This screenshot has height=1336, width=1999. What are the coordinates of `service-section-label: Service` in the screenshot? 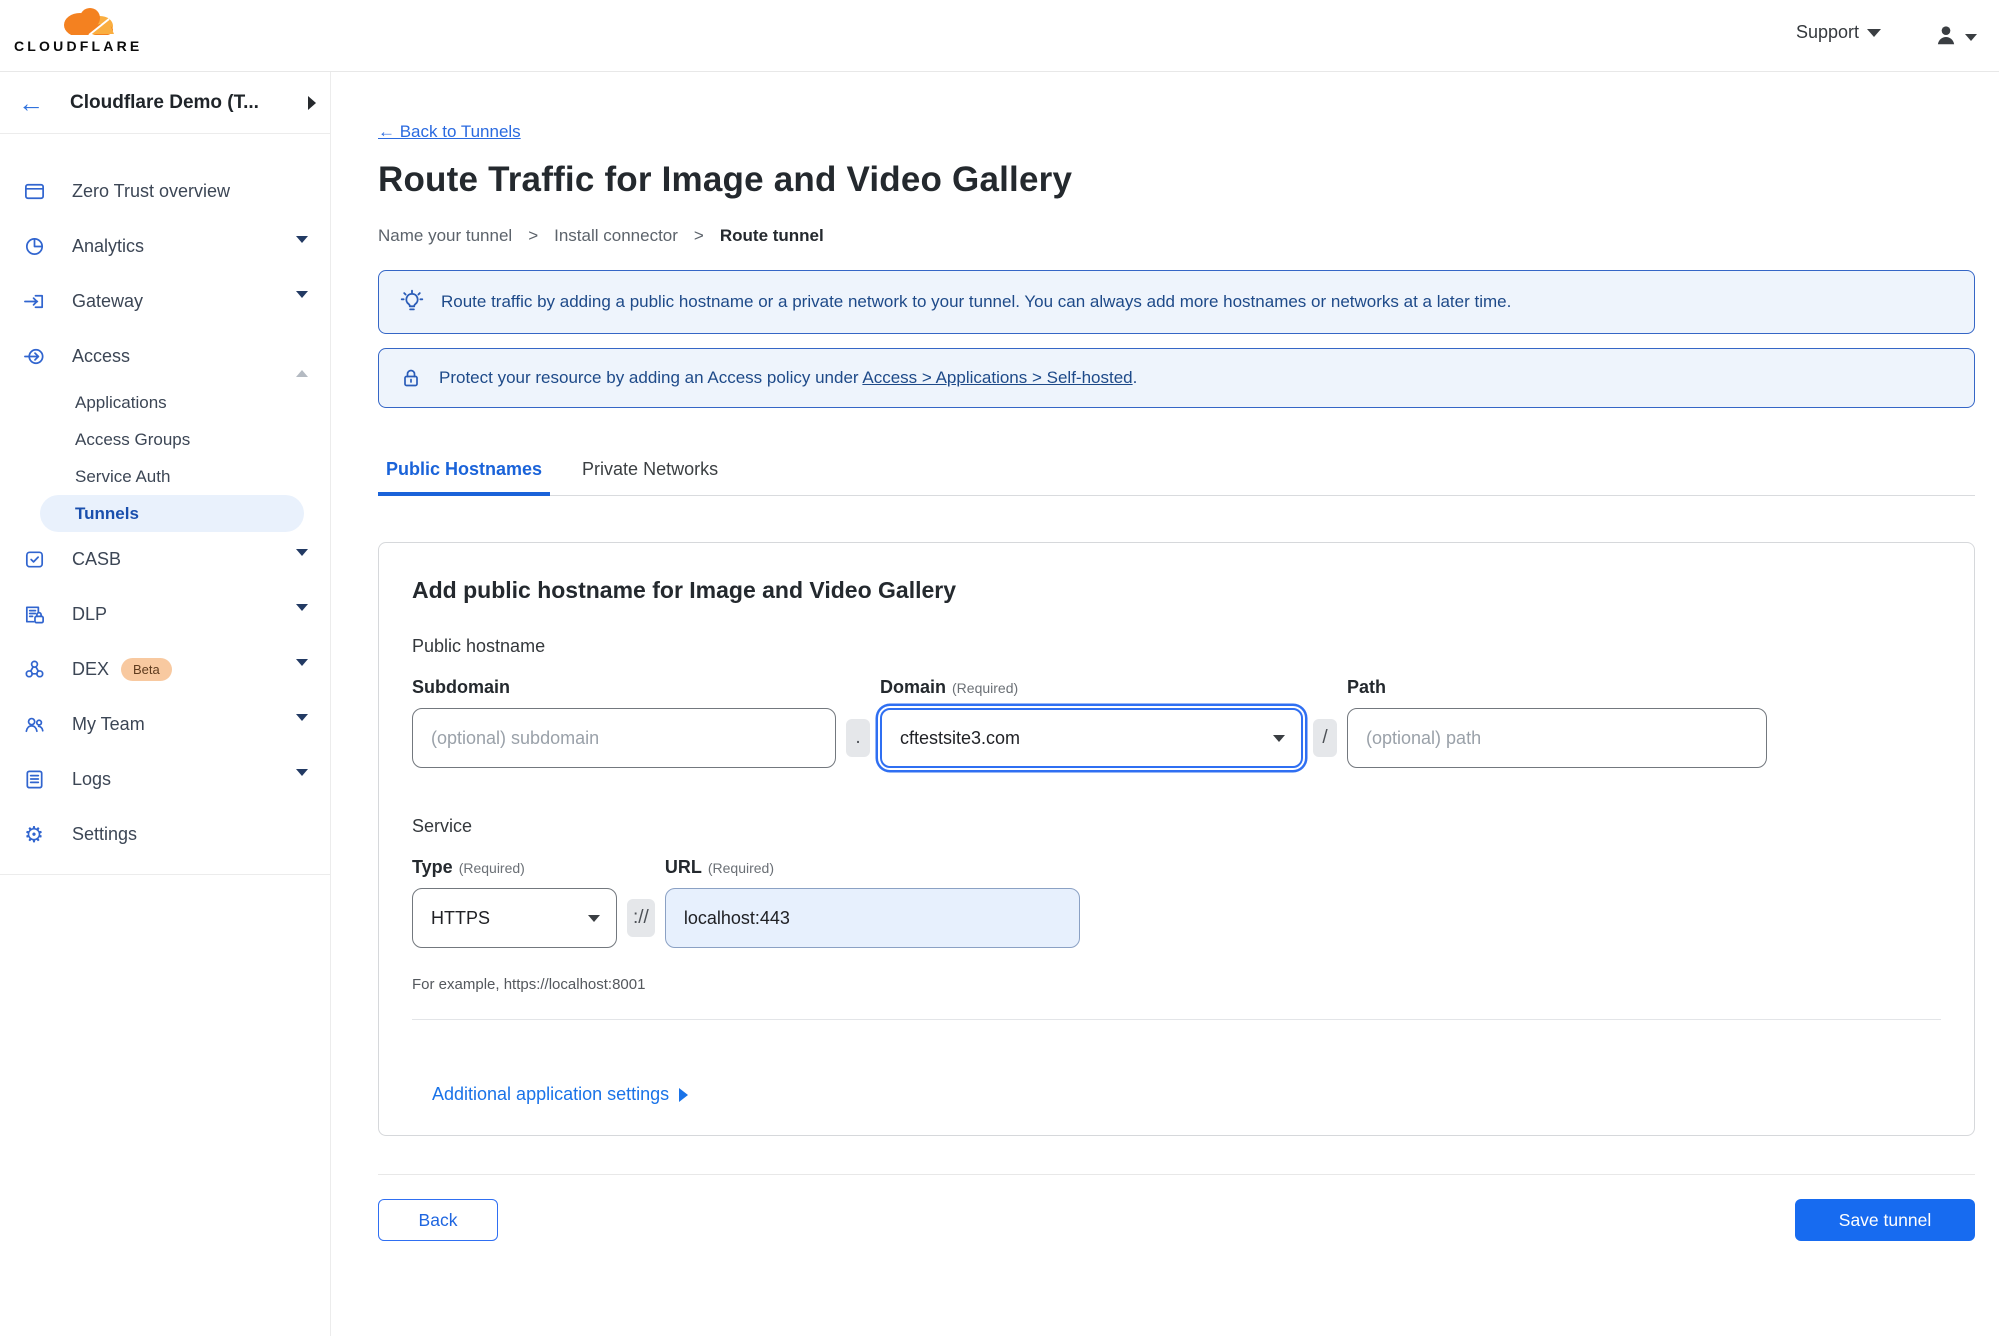 It's located at (442, 826).